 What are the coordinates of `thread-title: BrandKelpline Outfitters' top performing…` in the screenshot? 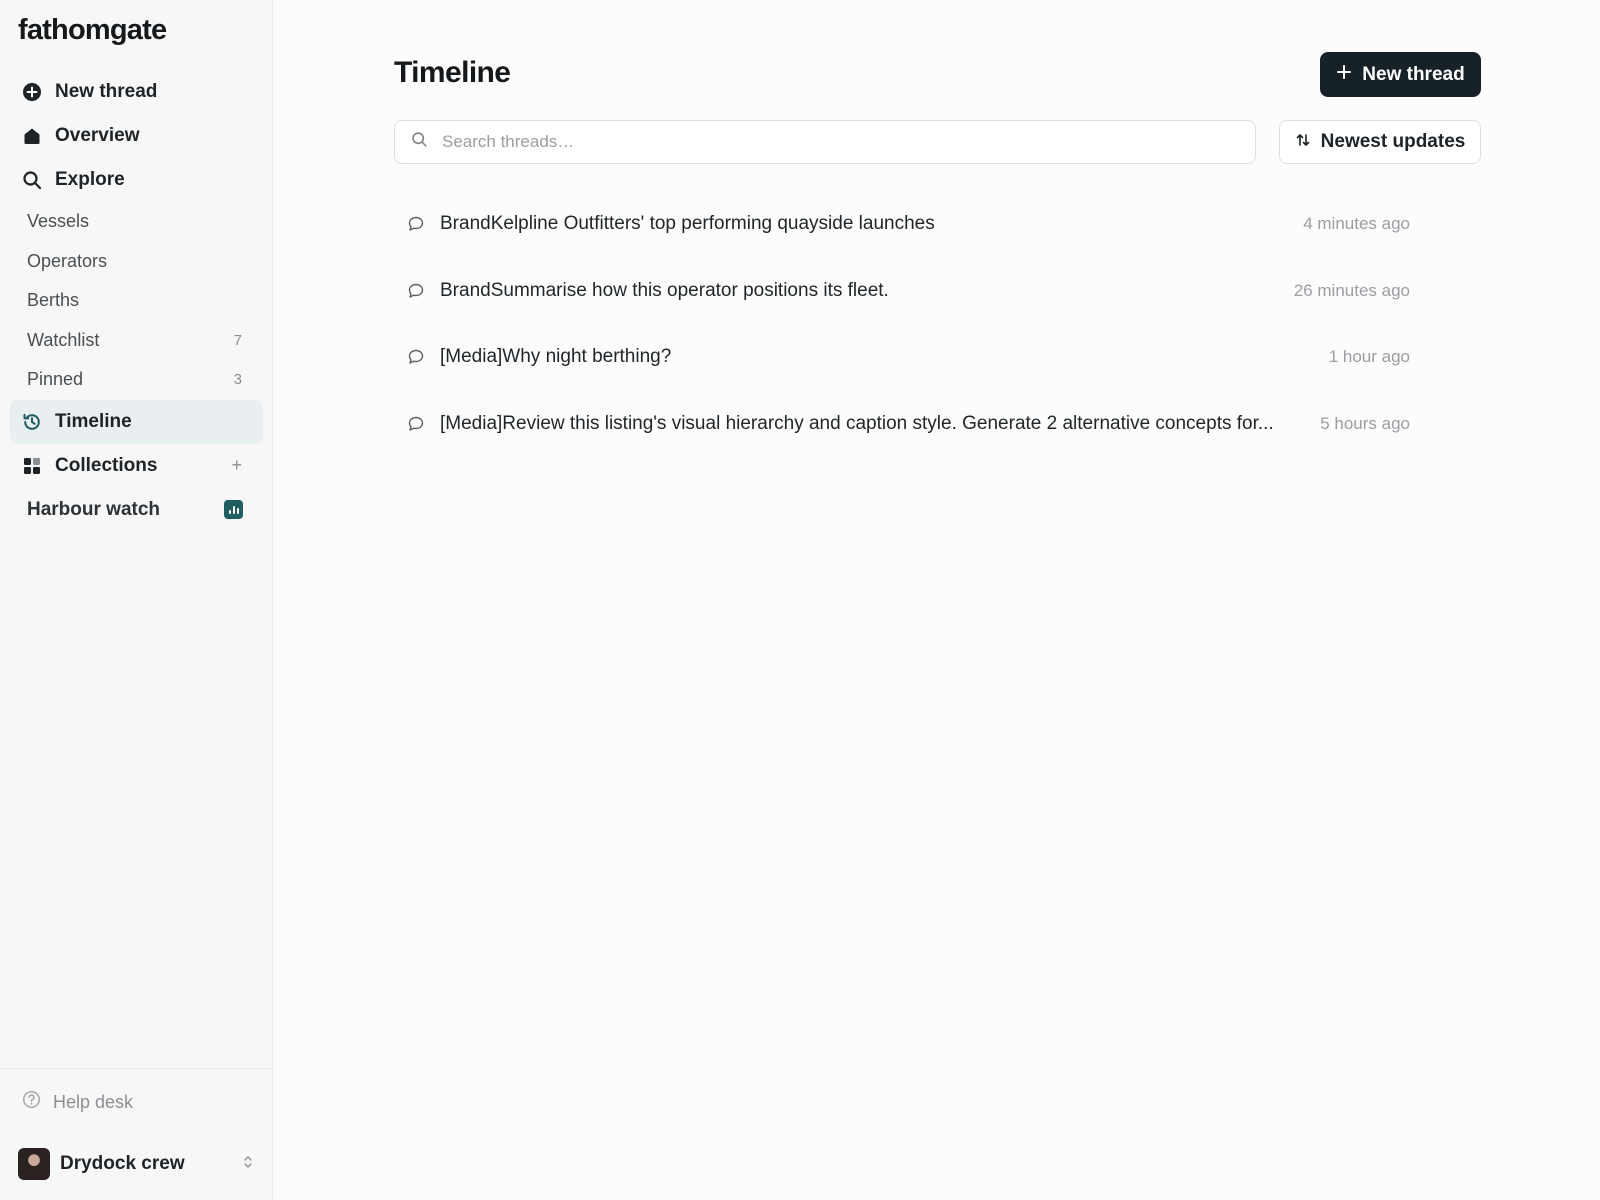 It's located at (687, 224).